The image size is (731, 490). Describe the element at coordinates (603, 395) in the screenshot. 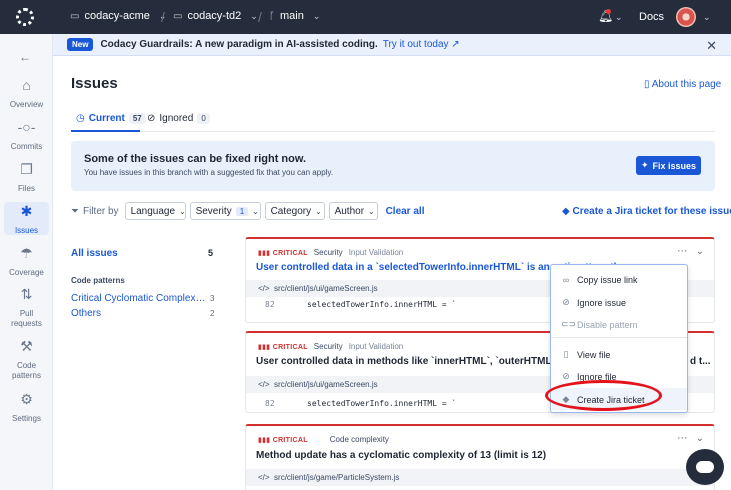

I see `highlight-annotation-ellipse` at that location.